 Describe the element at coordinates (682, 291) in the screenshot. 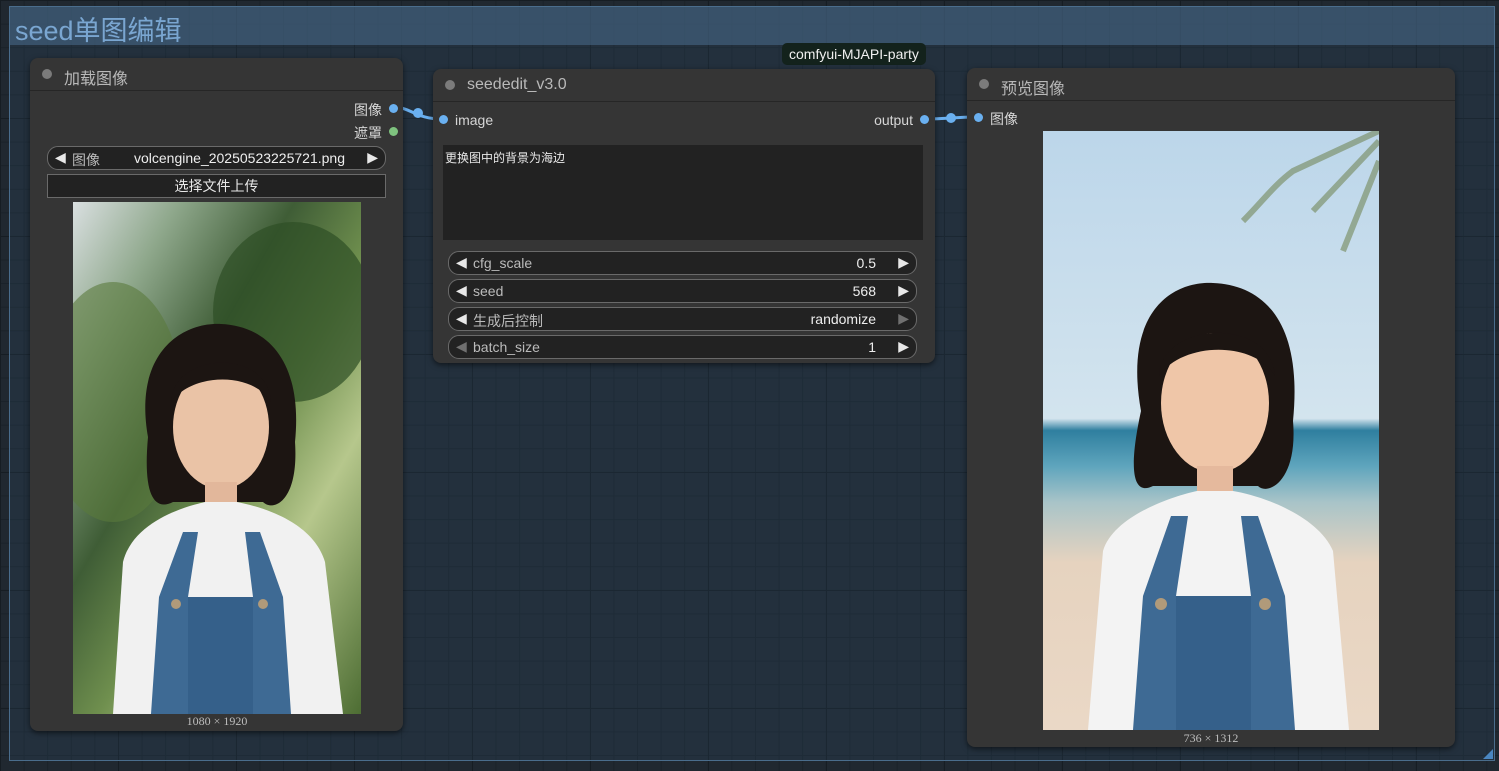

I see `seed-widget: ◀ seed 568 ▶` at that location.